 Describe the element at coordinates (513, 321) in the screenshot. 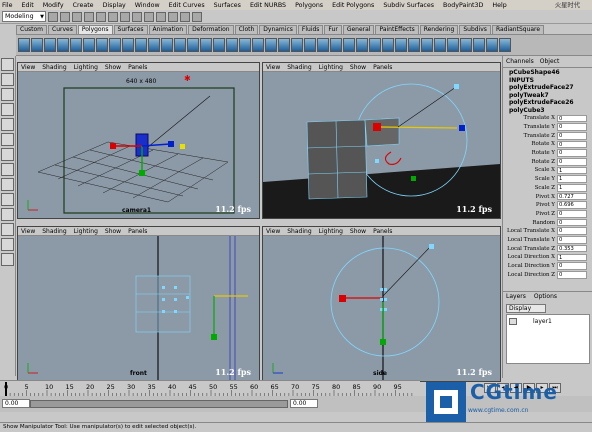

I see `layer-visibility-toggle` at that location.